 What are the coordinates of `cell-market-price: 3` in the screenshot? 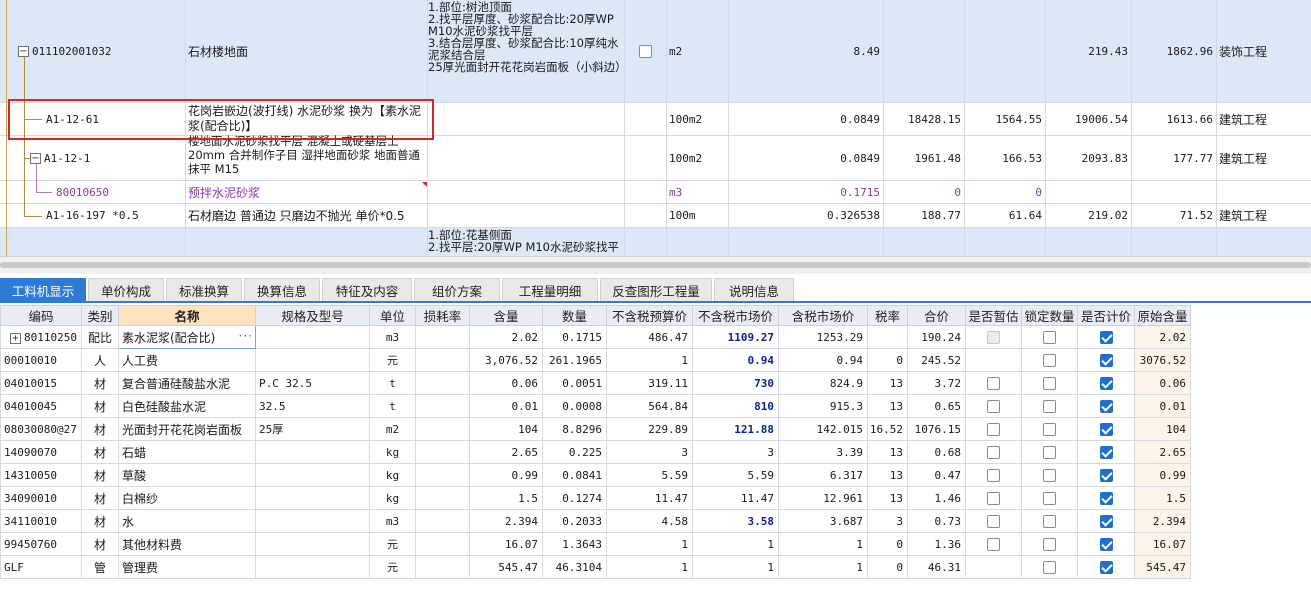 It's located at (735, 452).